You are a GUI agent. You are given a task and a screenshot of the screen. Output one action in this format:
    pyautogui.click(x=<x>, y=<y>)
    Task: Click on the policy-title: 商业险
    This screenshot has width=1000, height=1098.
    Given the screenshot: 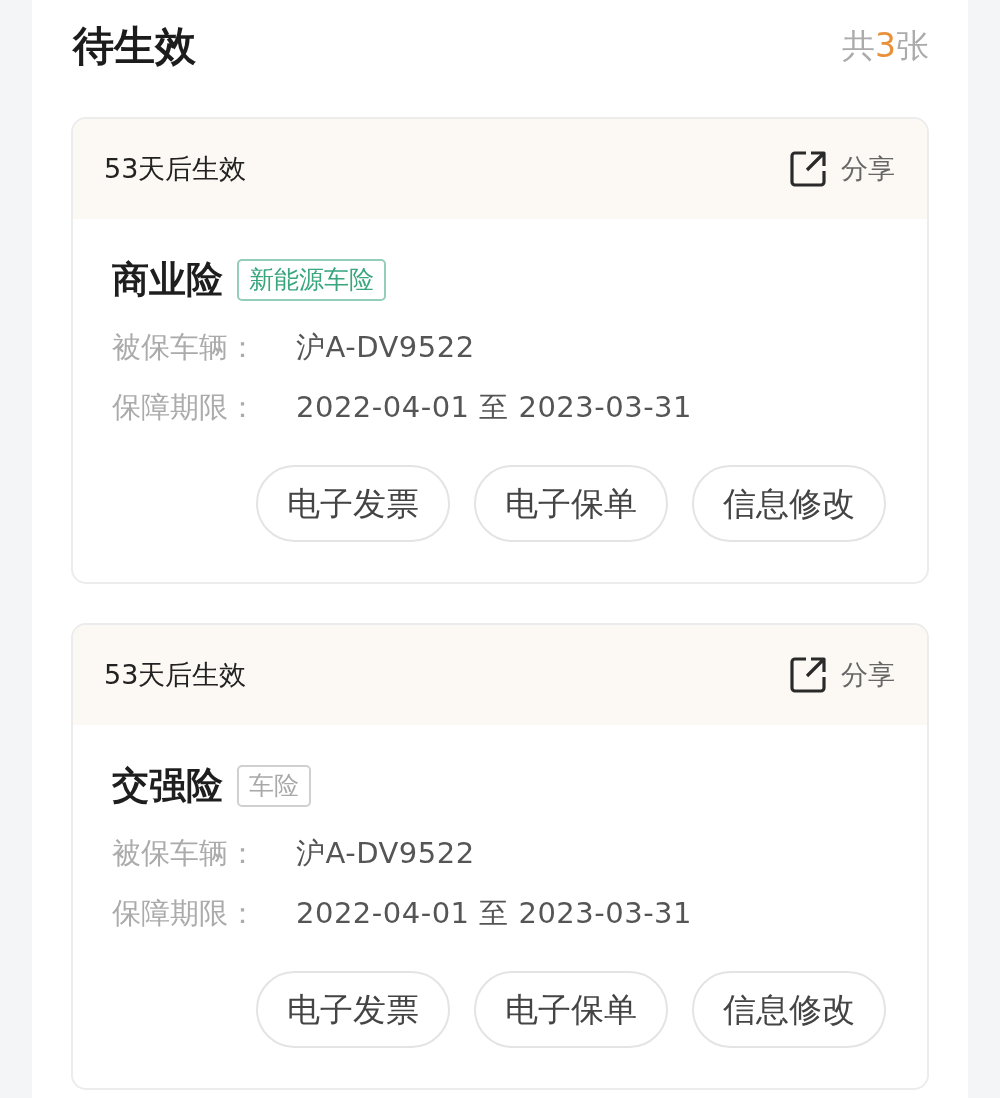 What is the action you would take?
    pyautogui.click(x=167, y=280)
    